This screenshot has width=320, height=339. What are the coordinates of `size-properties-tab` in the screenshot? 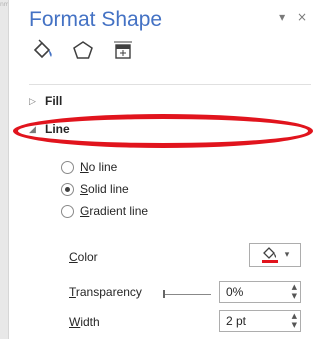 It's located at (123, 50).